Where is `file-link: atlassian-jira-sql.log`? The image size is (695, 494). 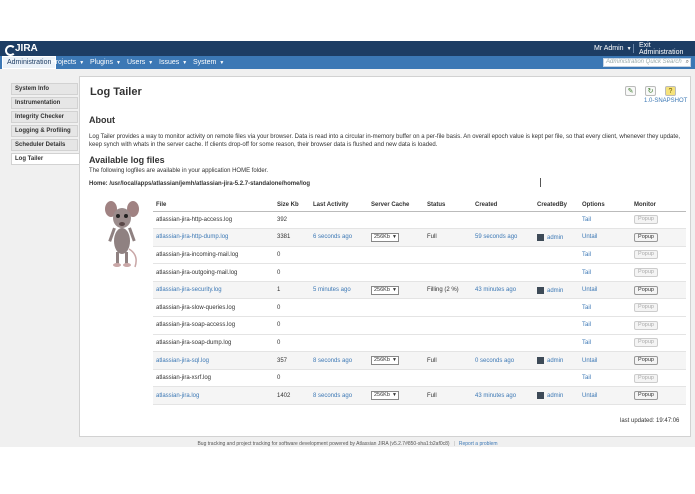
file-link: atlassian-jira-sql.log is located at coordinates (182, 361).